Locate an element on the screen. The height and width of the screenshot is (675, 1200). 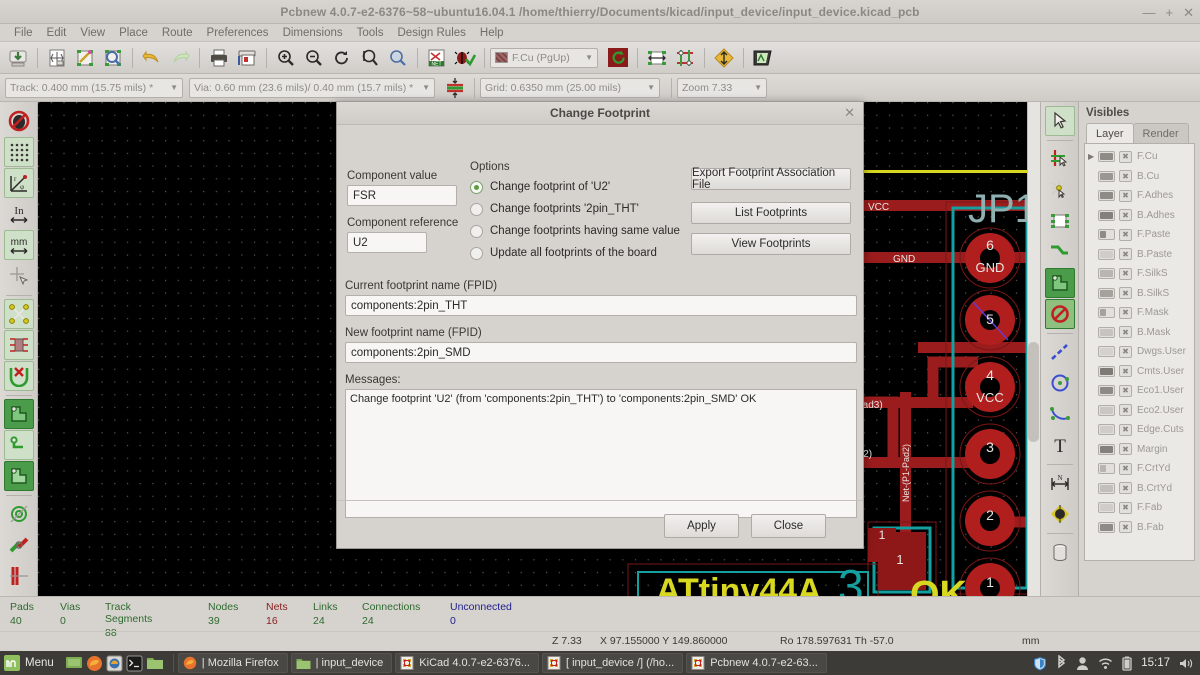
add-zone-icon is located at coordinates (1059, 283).